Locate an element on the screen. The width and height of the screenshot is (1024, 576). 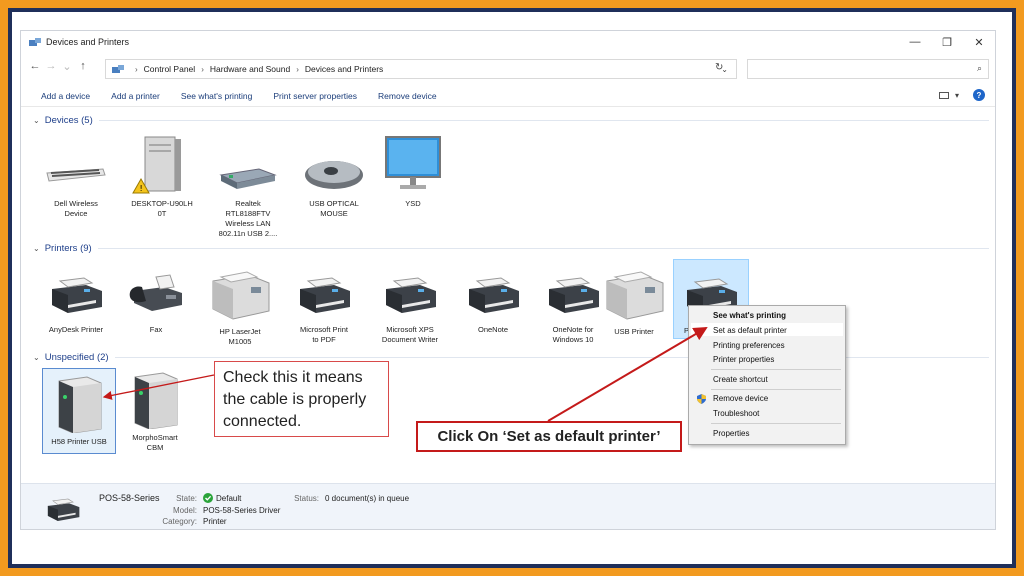
breadcrumb-hardware-sound: Hardware and Sound is located at coordinates (250, 69).